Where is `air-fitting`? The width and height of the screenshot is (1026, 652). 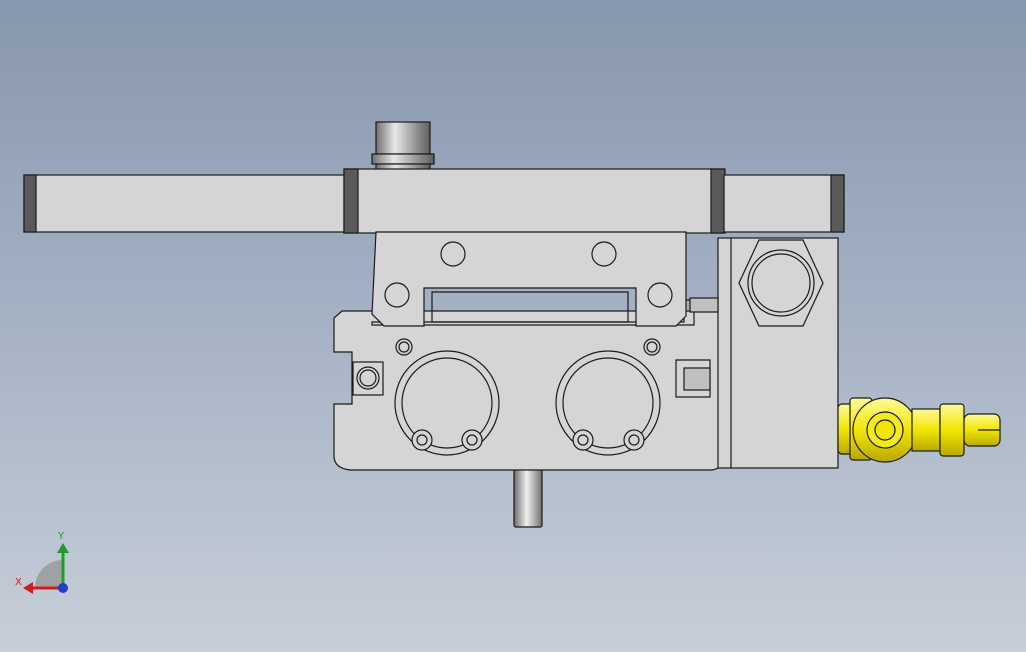 air-fitting is located at coordinates (919, 430).